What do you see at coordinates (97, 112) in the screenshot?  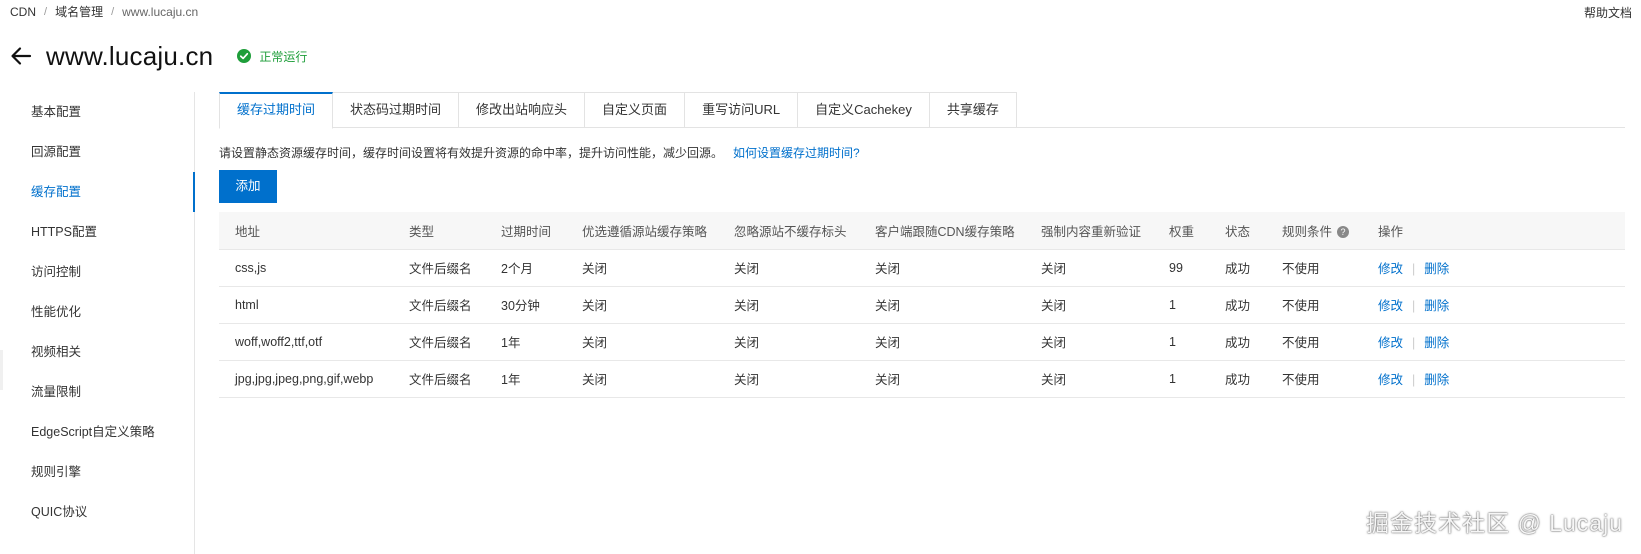 I see `sidebar-item-basic-config: 基本配置` at bounding box center [97, 112].